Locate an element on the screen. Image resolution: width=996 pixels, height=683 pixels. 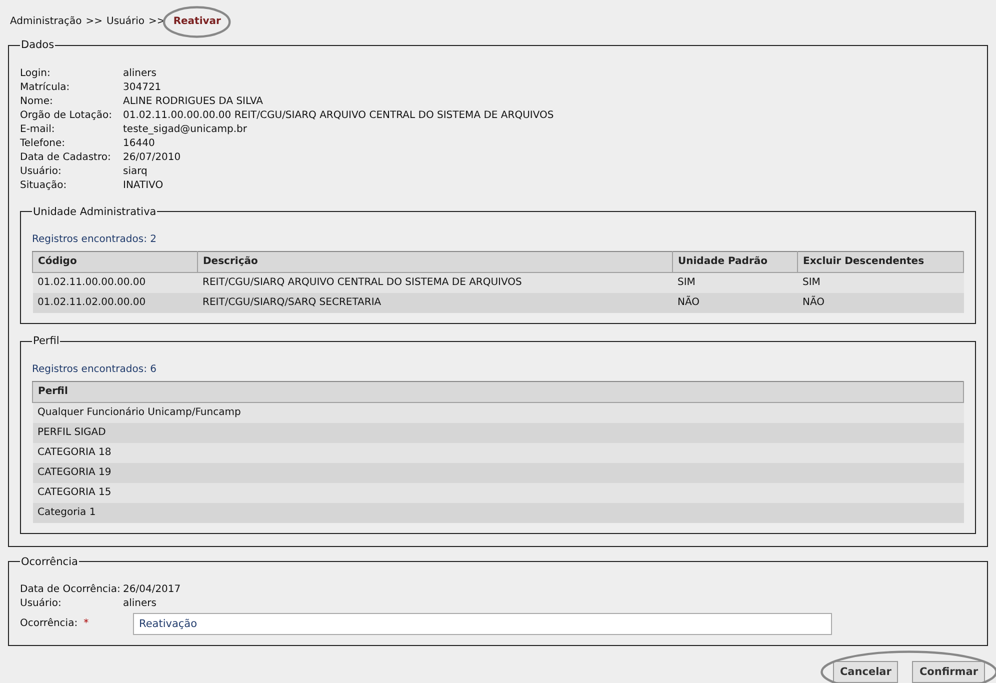
field-value: siarq is located at coordinates (135, 171).